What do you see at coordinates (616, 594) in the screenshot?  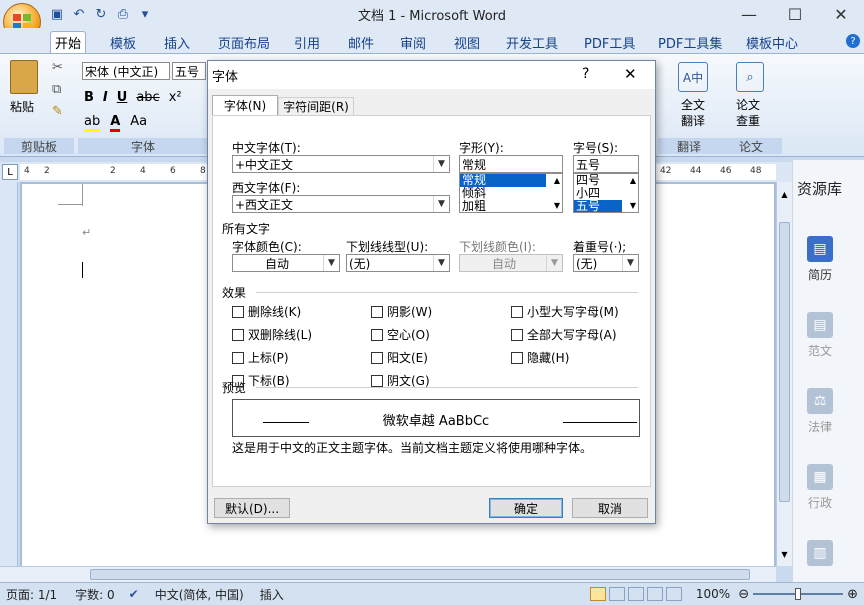 I see `fullscreen-view-icon` at bounding box center [616, 594].